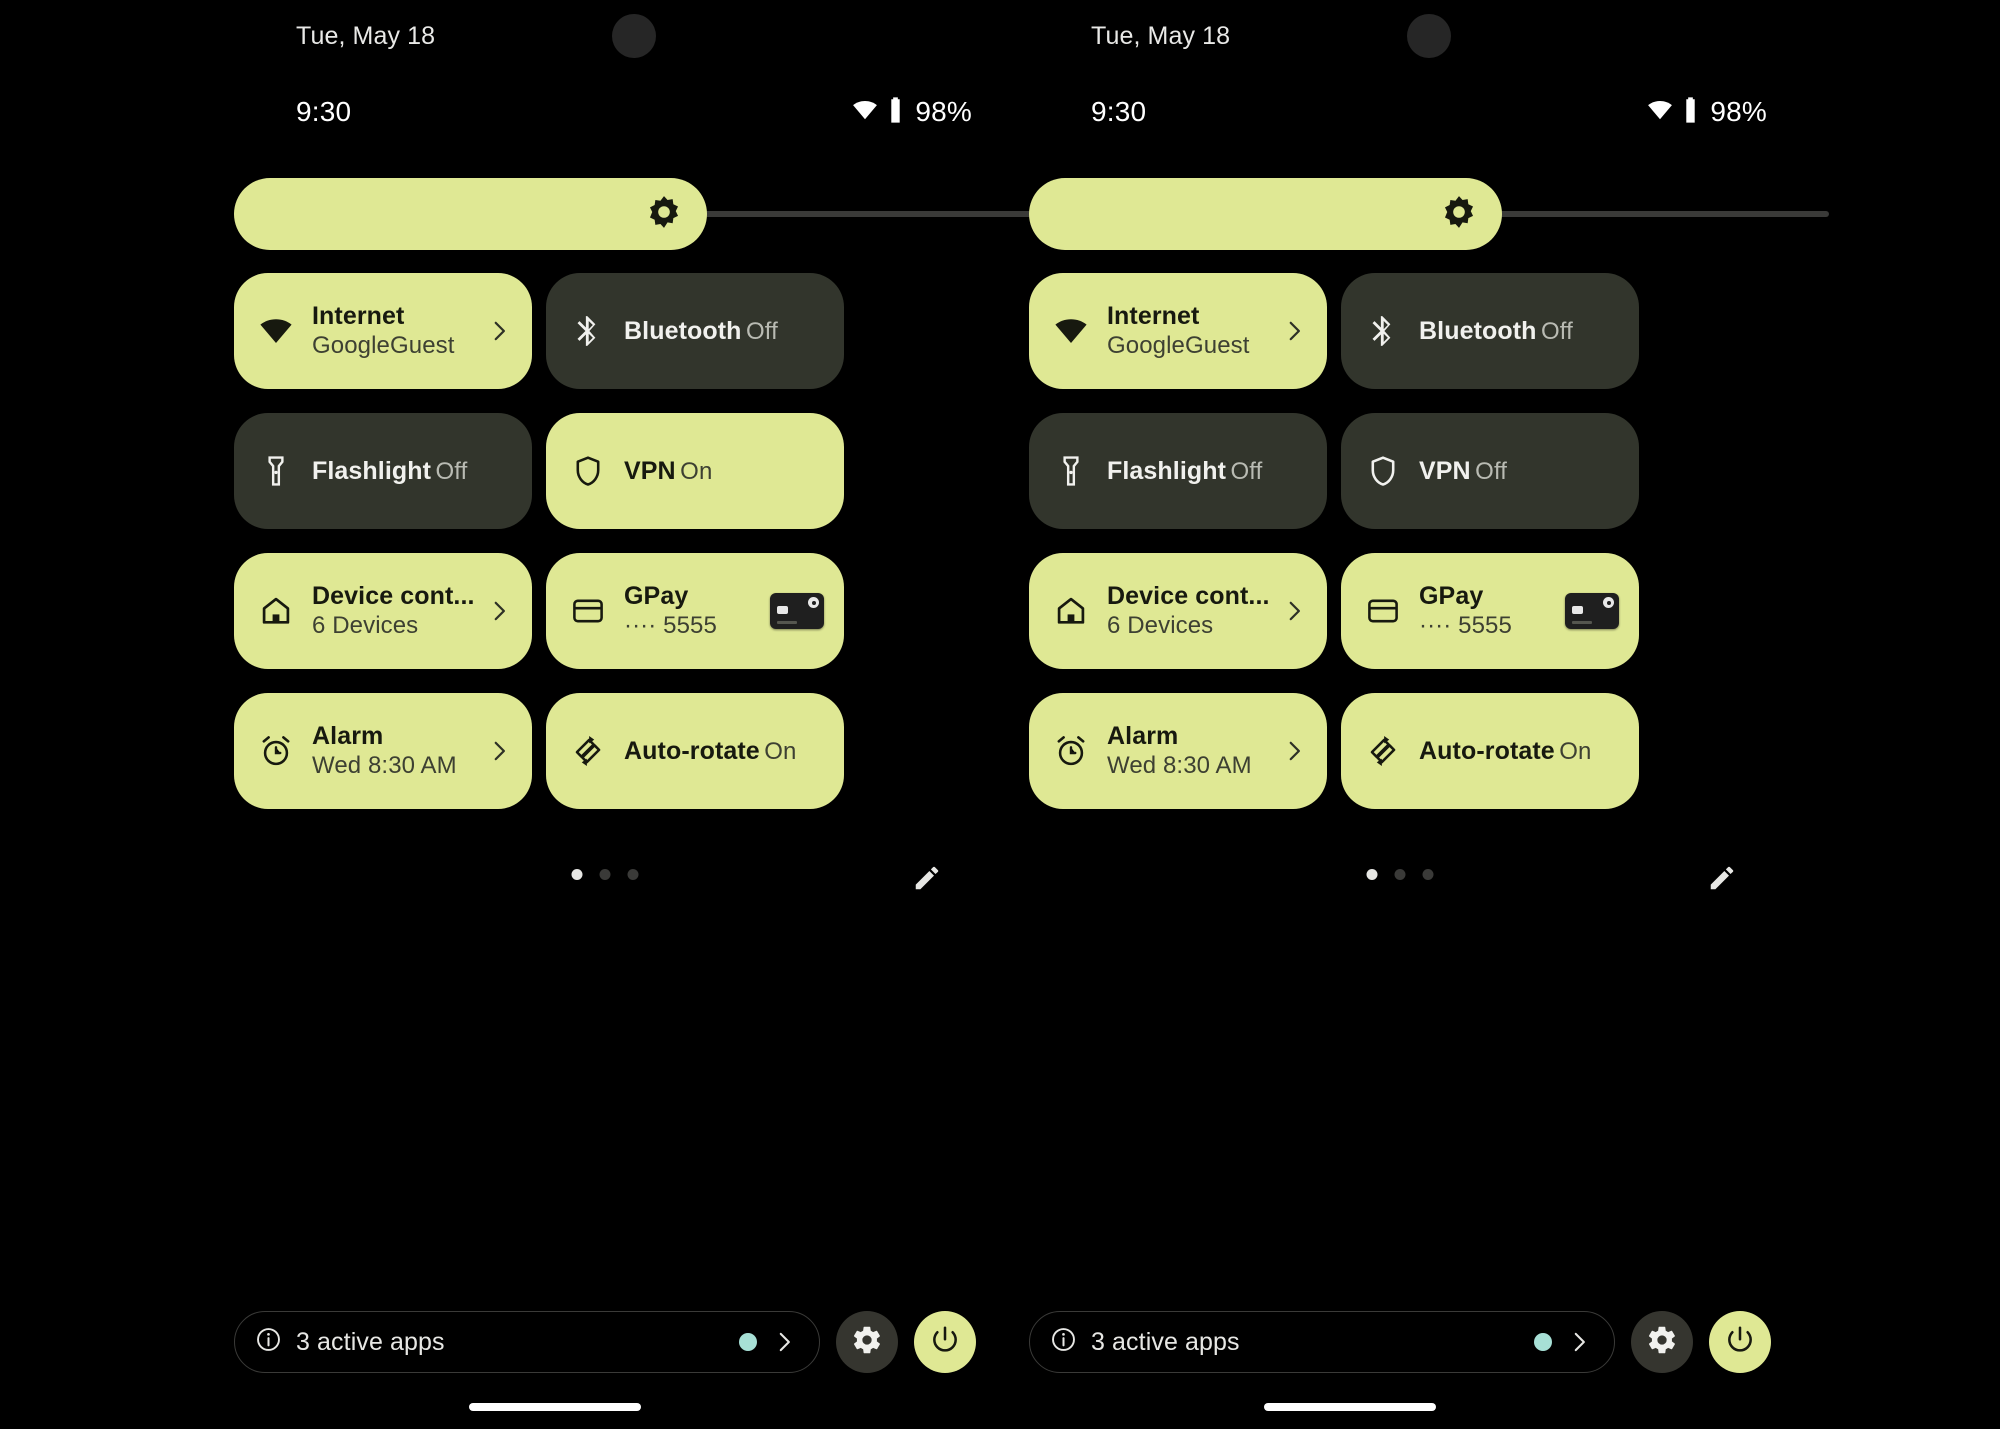 This screenshot has width=2000, height=1429. Describe the element at coordinates (372, 470) in the screenshot. I see `tile-label: Flashlight` at that location.